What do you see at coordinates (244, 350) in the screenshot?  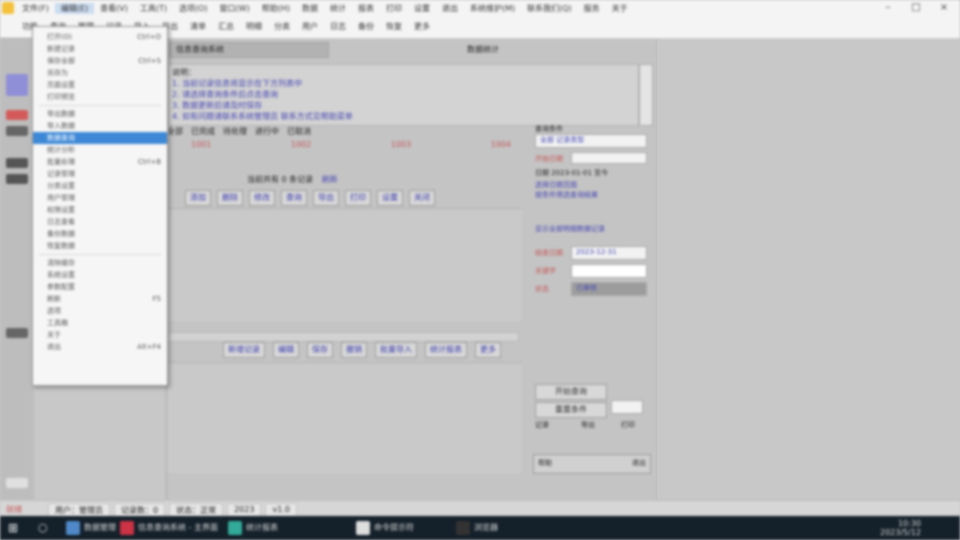 I see `toolbar-button: 新增记录` at bounding box center [244, 350].